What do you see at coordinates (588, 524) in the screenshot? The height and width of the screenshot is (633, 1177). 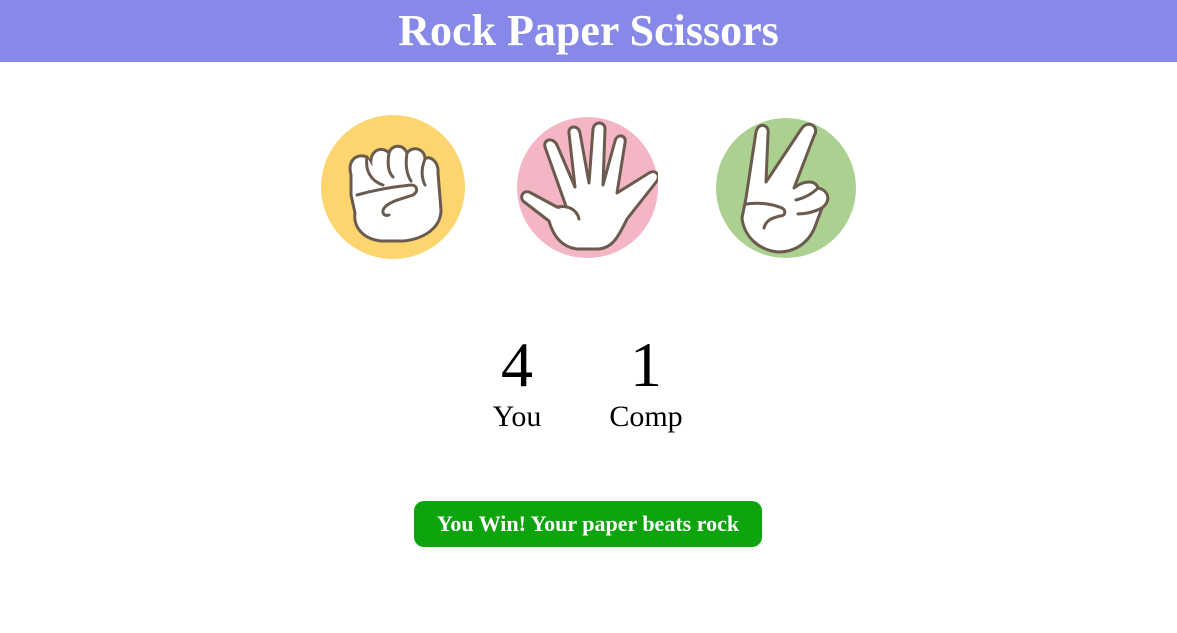 I see `result-message: You Win! Your paper beats rock` at bounding box center [588, 524].